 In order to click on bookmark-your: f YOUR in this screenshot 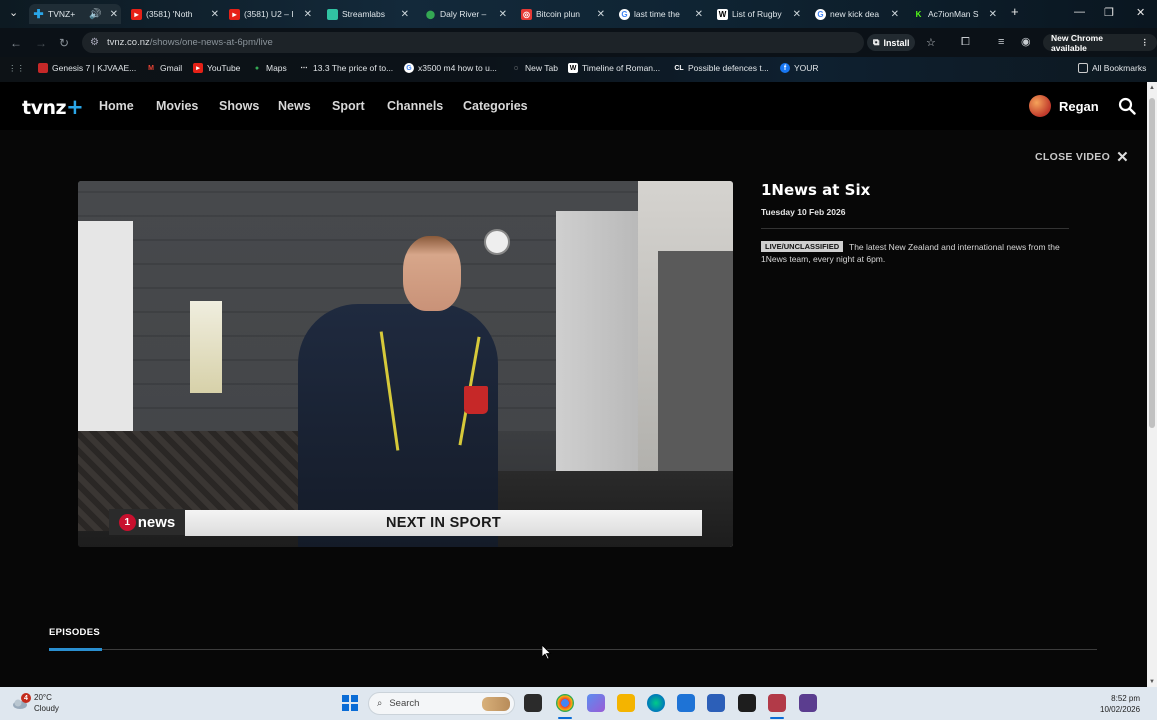, I will do `click(799, 68)`.